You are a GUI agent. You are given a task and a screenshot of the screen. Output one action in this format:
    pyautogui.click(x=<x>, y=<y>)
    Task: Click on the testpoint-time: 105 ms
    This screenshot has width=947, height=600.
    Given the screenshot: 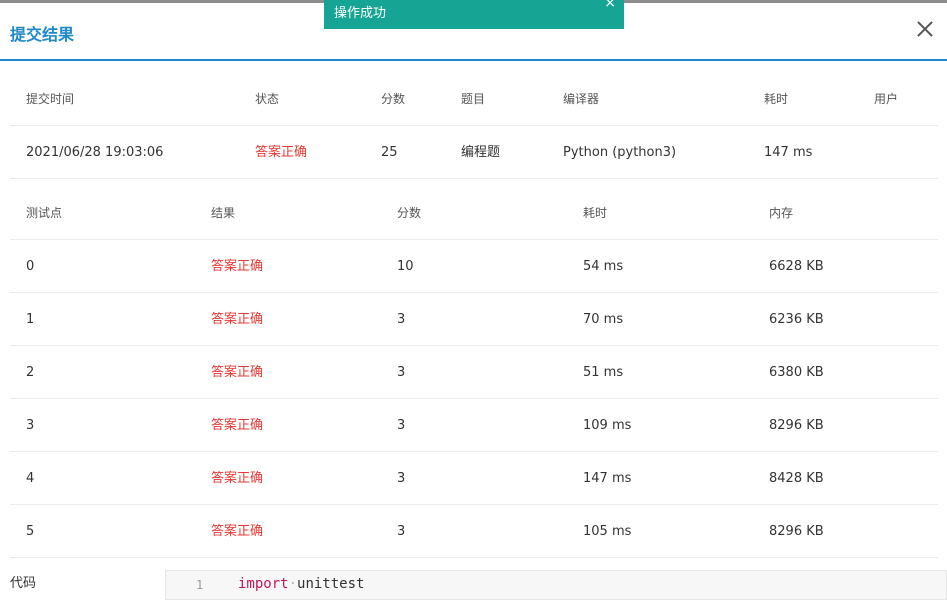 What is the action you would take?
    pyautogui.click(x=607, y=531)
    